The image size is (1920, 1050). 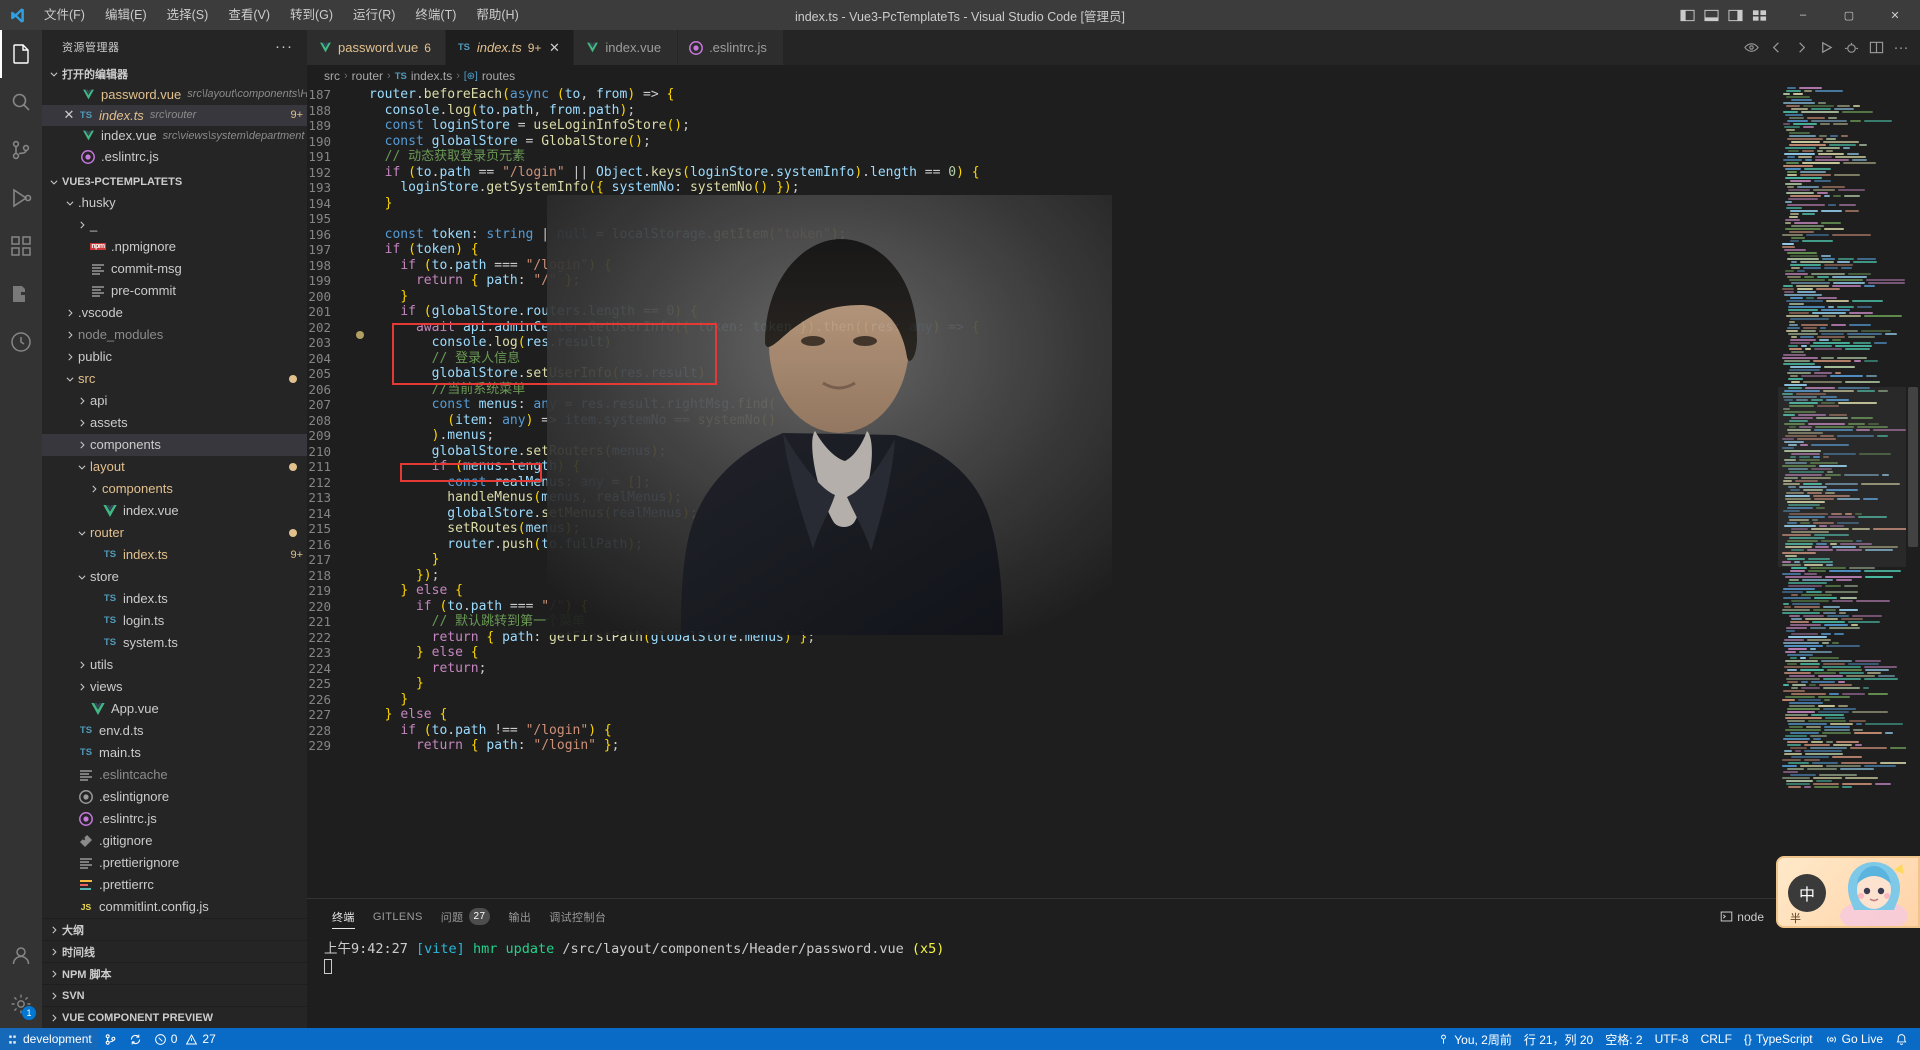 I want to click on code-line: 205 globalStore.setUserInfo(res.result), so click(x=1042, y=374).